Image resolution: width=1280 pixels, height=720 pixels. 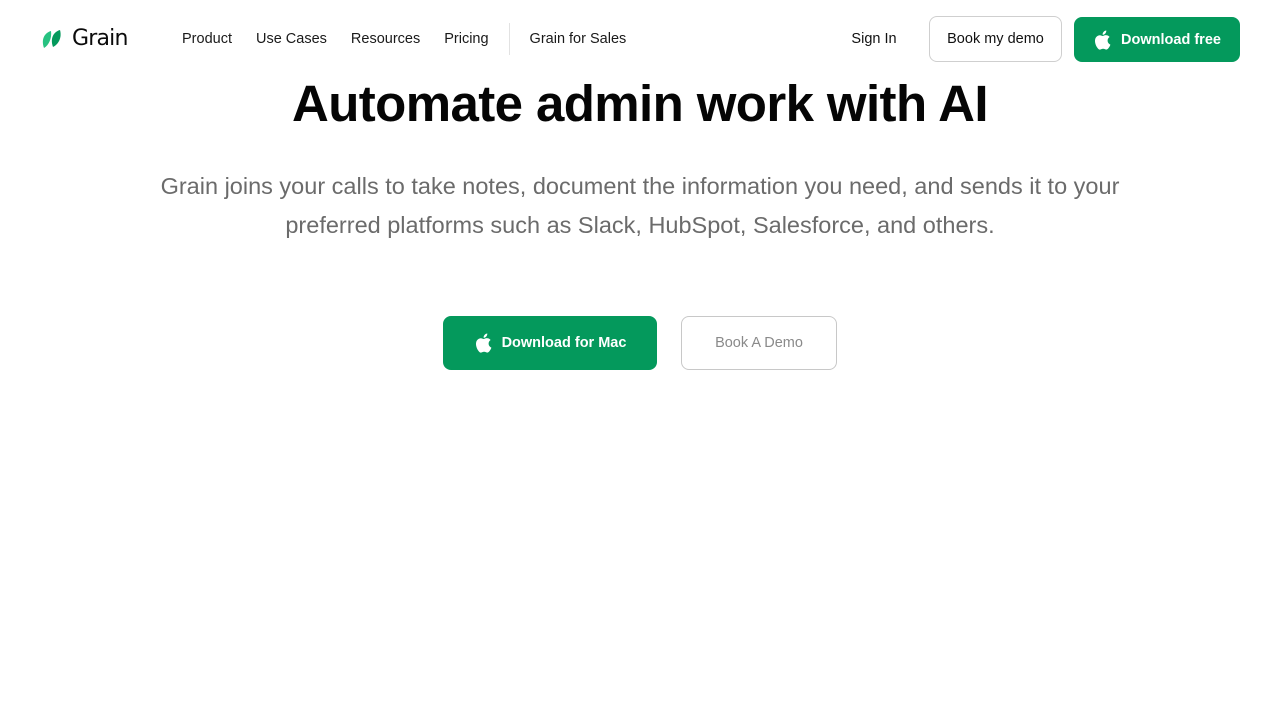 I want to click on grain-logo: Grain, so click(x=84, y=39).